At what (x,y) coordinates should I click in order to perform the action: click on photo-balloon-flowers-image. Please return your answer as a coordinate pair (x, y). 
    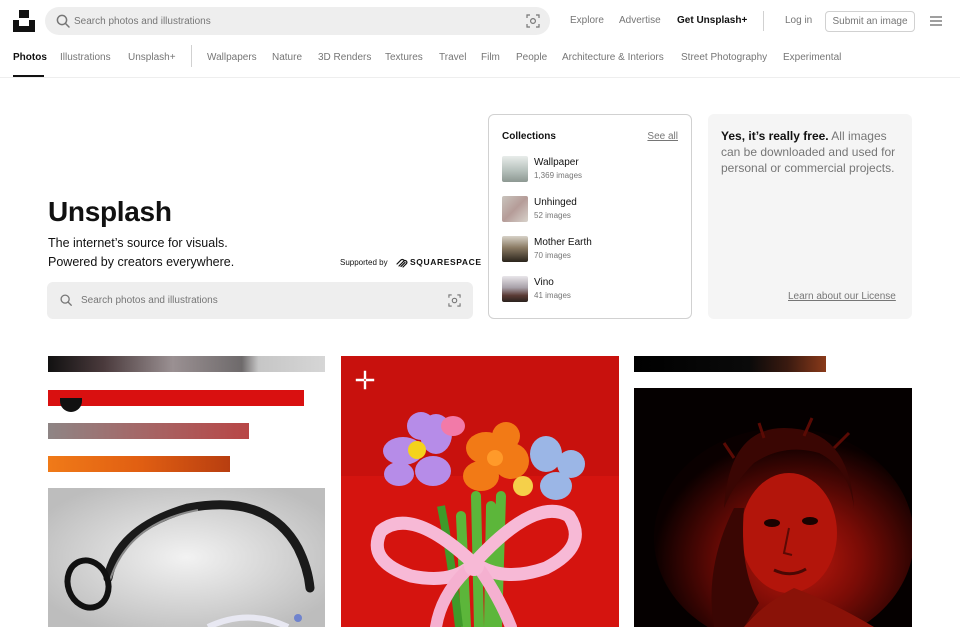
    Looking at the image, I should click on (480, 491).